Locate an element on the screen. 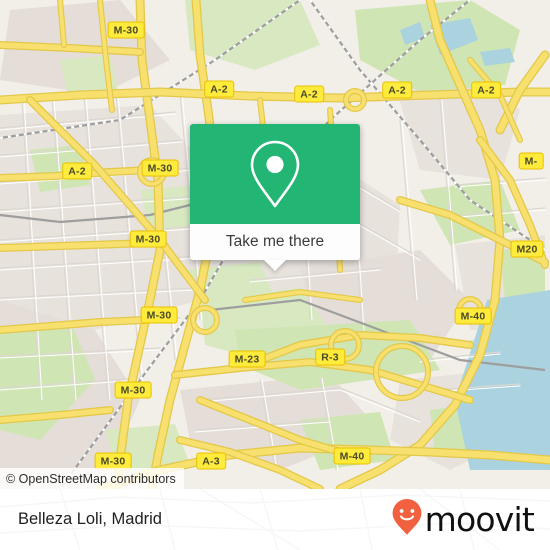 Image resolution: width=550 pixels, height=550 pixels. road-shield: M-23 is located at coordinates (247, 359).